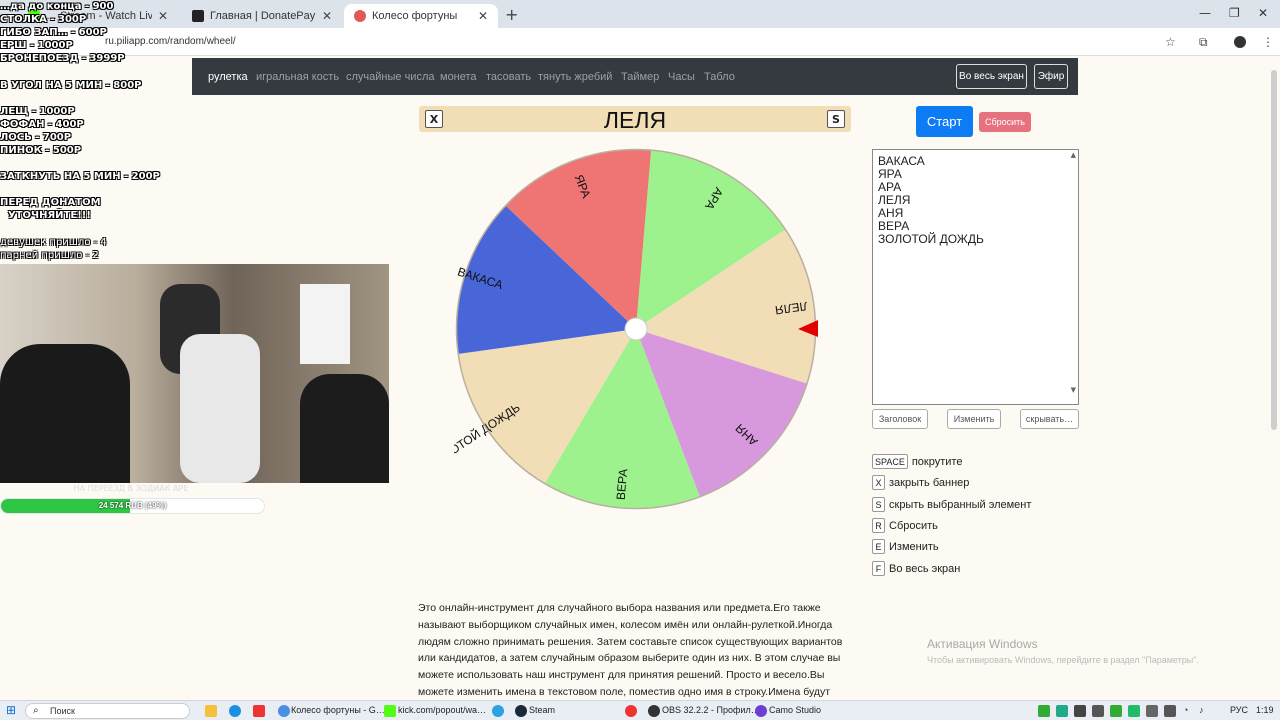 The image size is (1280, 720). I want to click on nav-coin: монета, so click(458, 77).